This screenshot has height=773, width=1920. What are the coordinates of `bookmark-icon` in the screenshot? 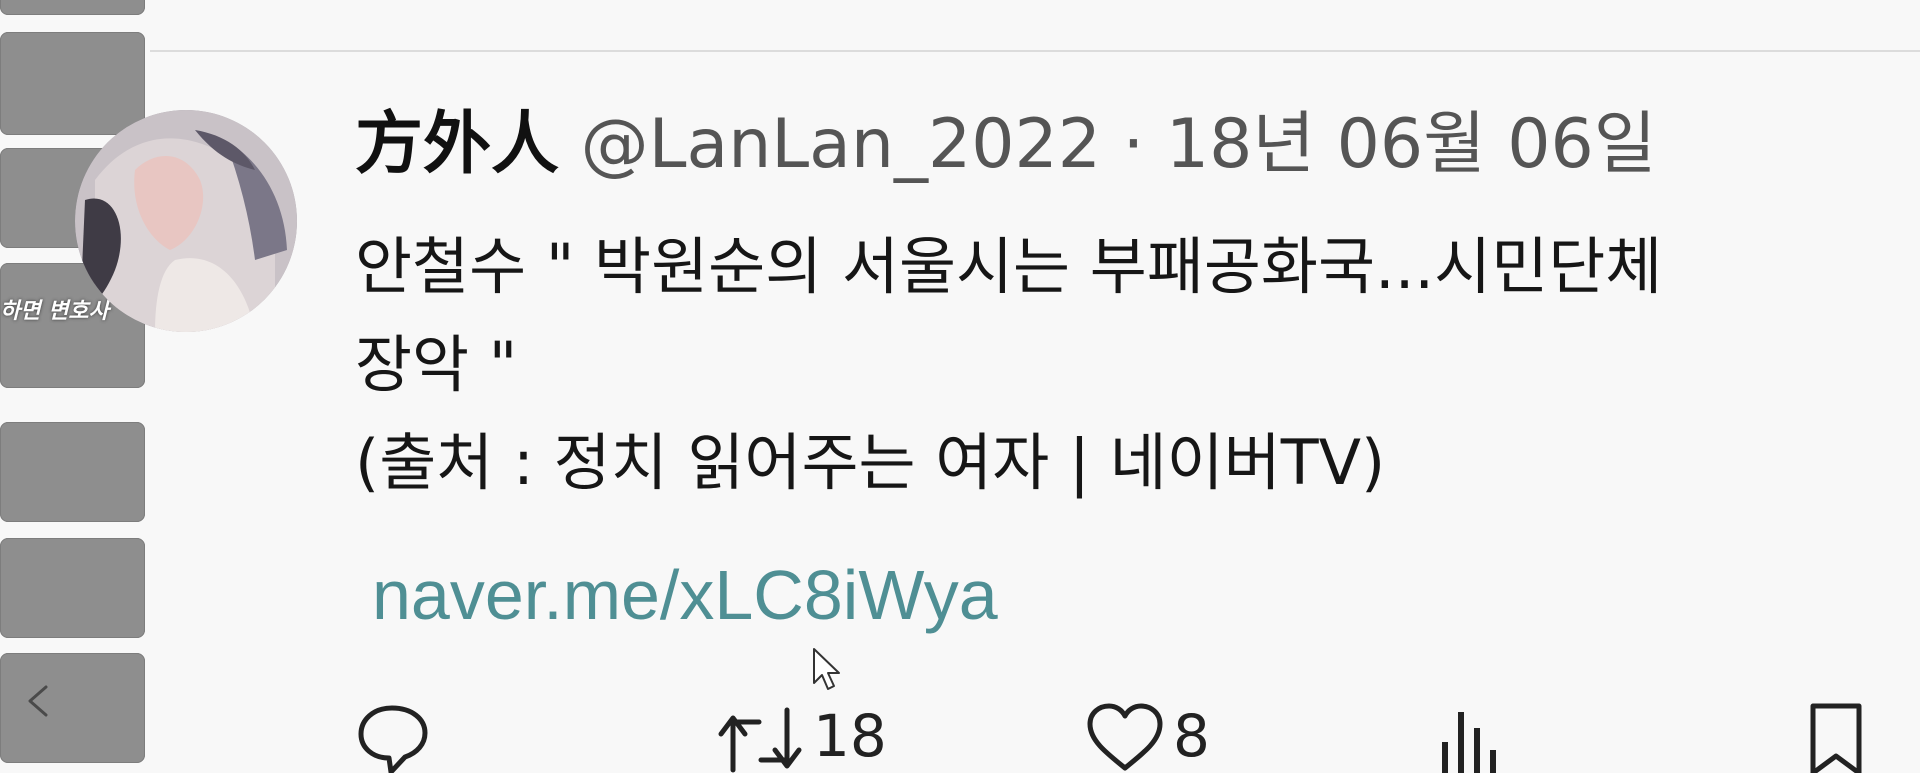 It's located at (1836, 738).